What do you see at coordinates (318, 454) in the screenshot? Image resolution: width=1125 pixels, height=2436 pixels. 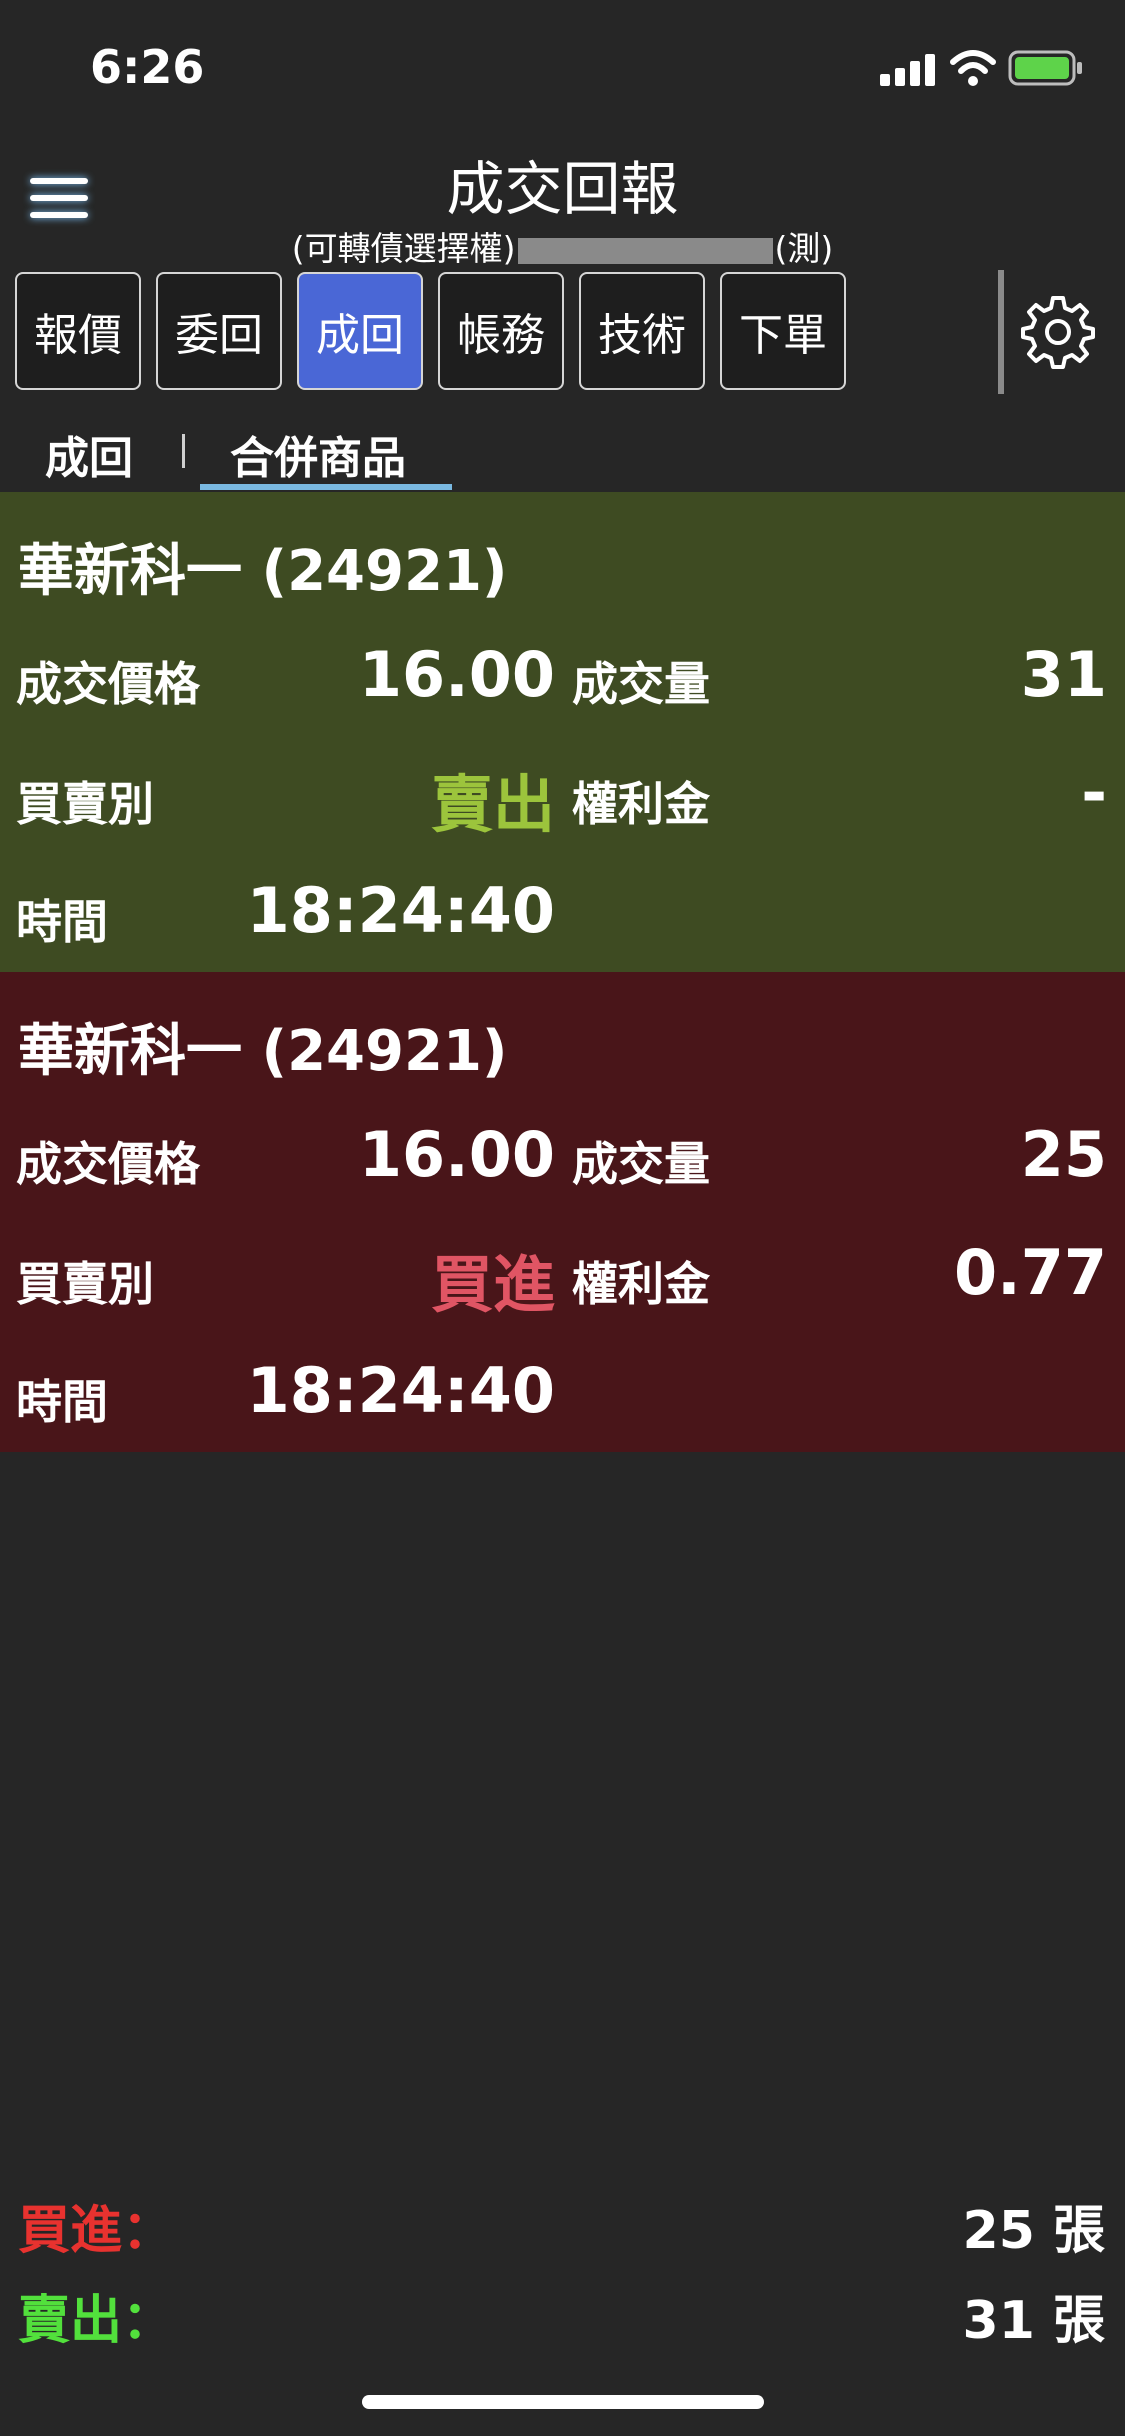 I see `subtab-merge-products: 合併商品` at bounding box center [318, 454].